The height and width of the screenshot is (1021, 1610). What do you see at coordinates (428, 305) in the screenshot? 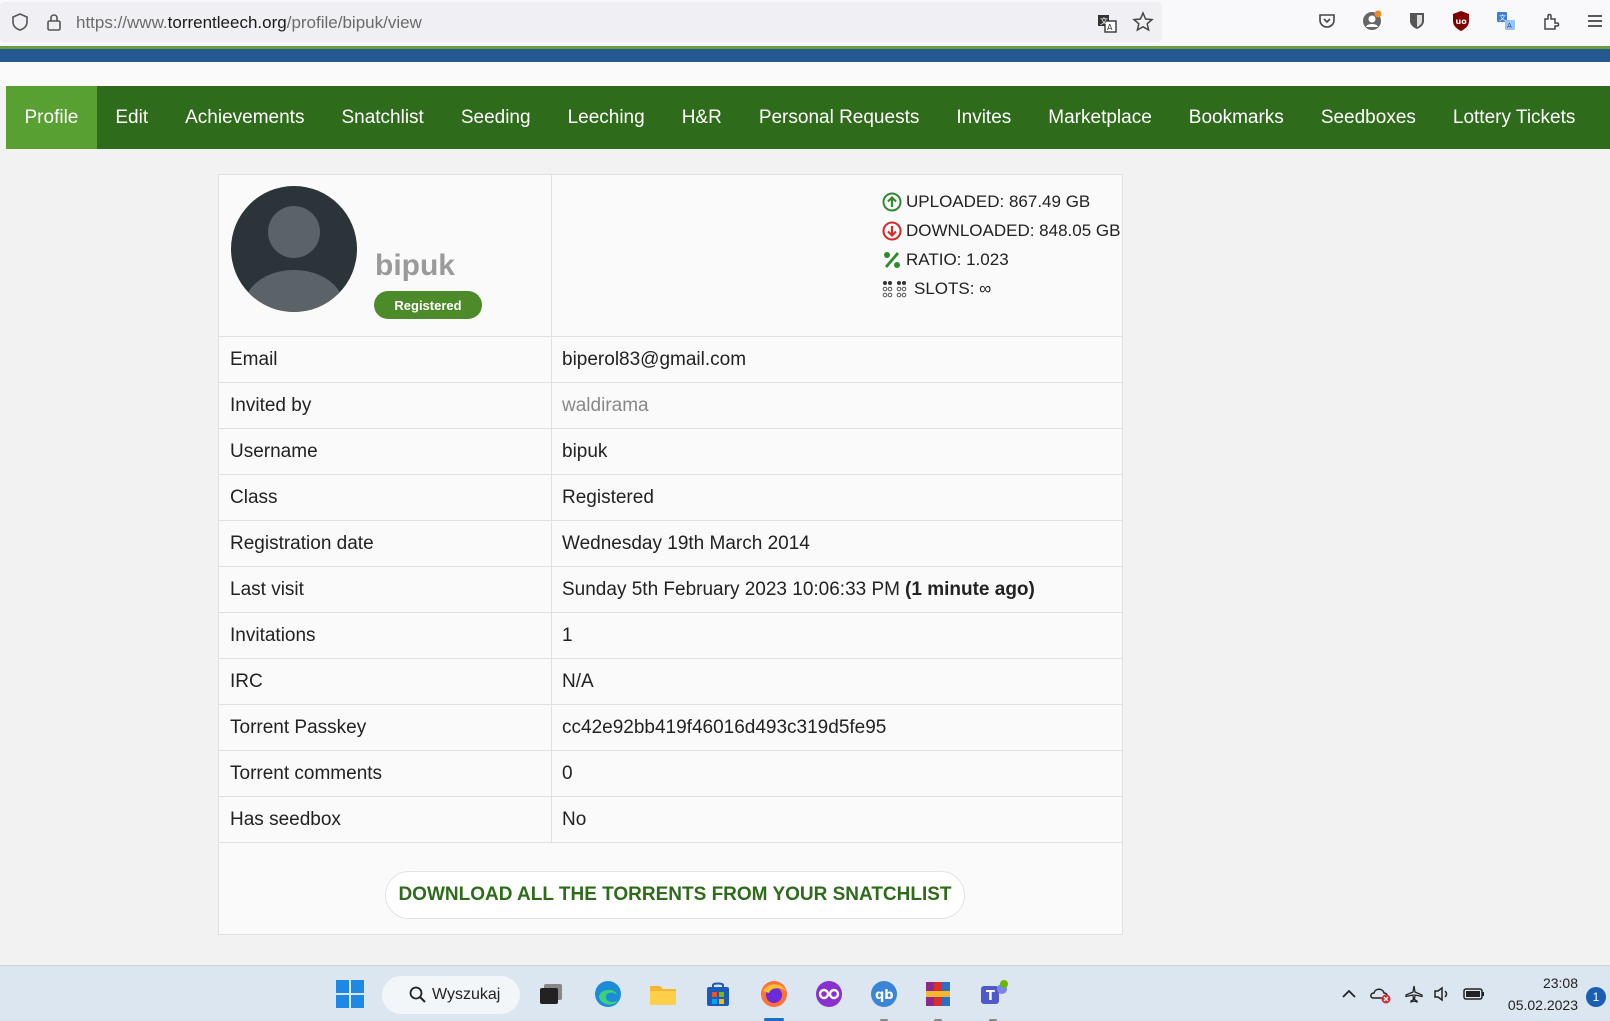
I see `class-badge: Registered` at bounding box center [428, 305].